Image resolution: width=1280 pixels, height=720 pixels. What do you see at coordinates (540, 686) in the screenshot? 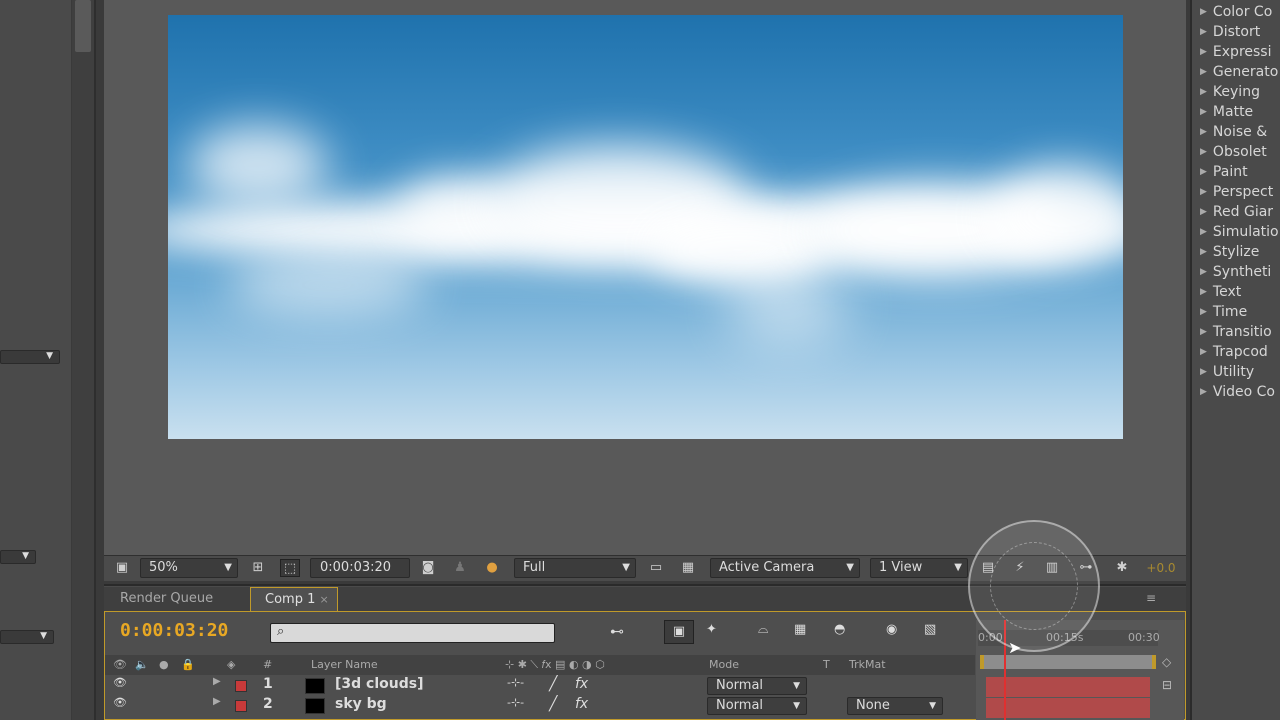
I see `layer-row: 👁 ▶ 1 [3d clouds] -⊹- ╱ fx Normal ▼` at bounding box center [540, 686].